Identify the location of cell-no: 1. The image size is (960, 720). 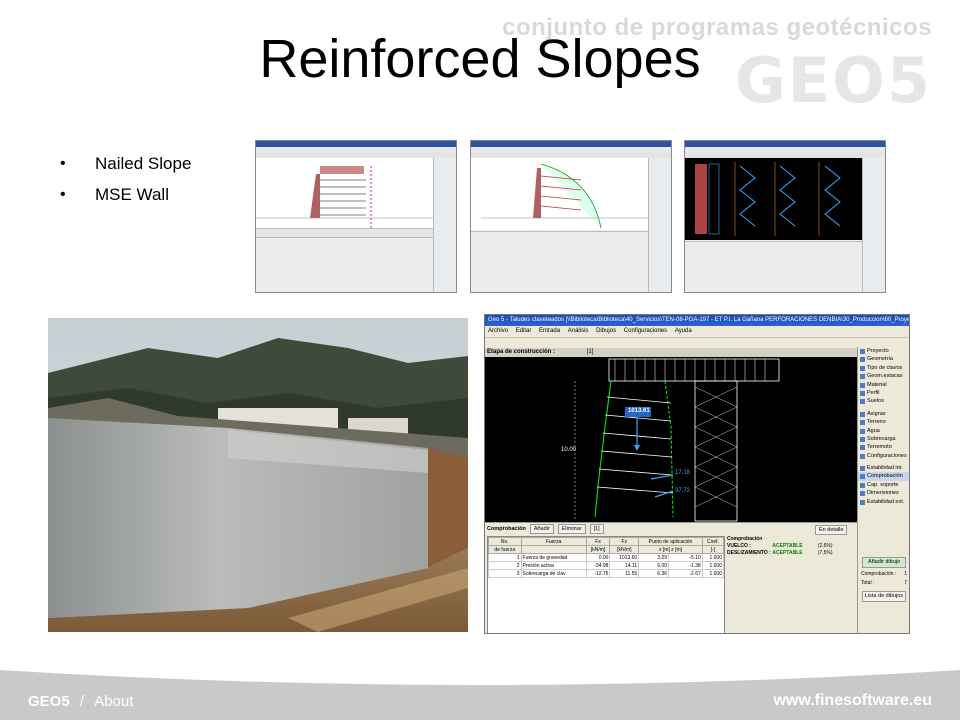
(505, 557).